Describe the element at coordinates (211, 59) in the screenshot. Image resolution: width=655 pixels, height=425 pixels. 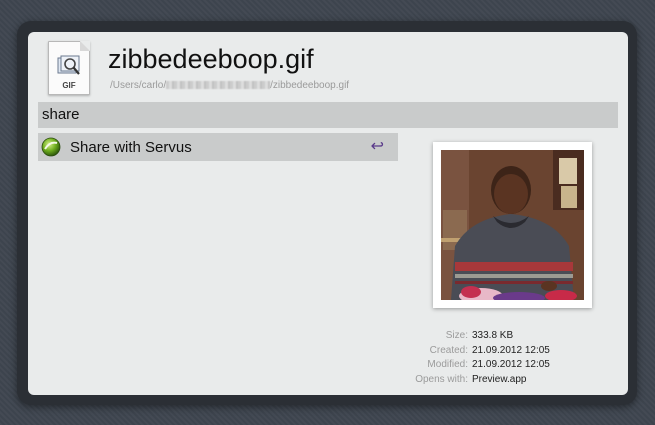
I see `file-title: zibbedeeboop.gif` at that location.